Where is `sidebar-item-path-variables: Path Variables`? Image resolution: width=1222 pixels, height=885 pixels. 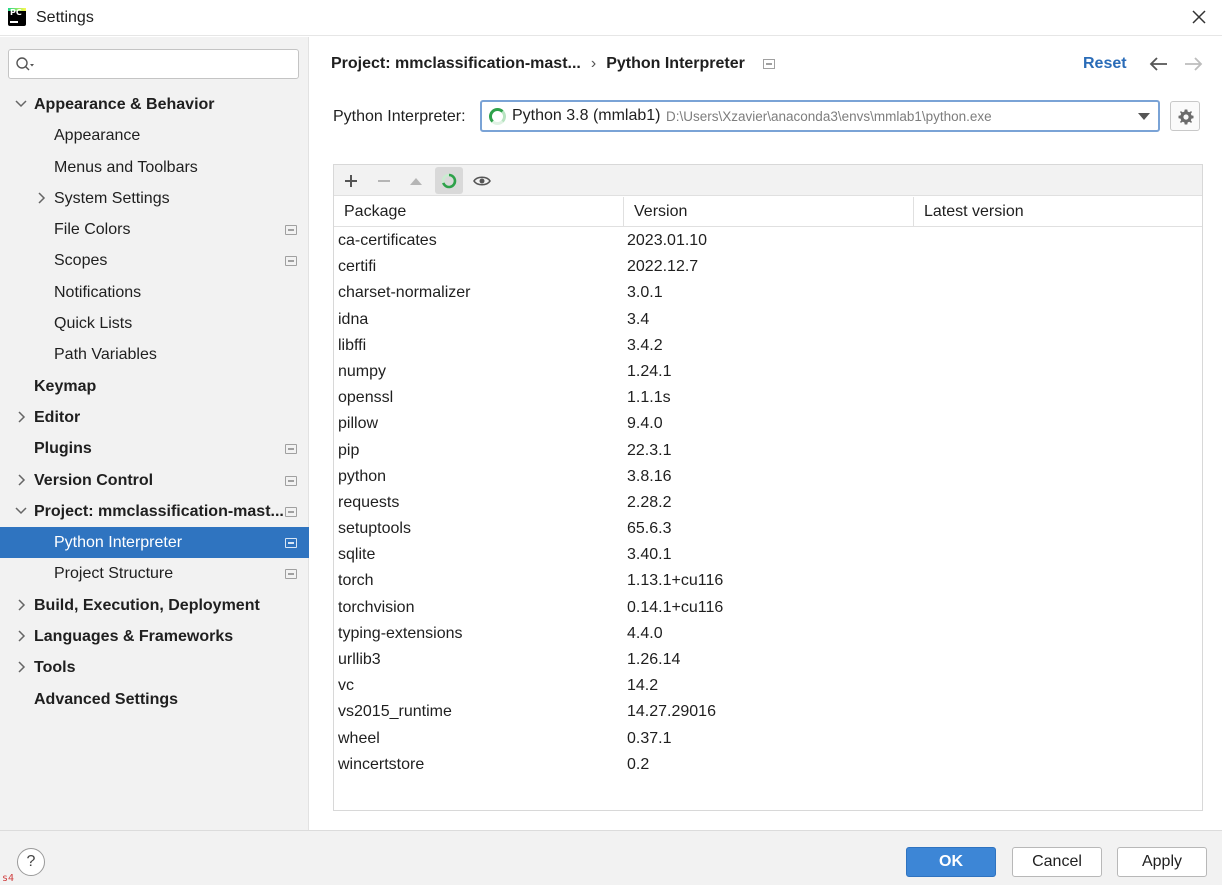 sidebar-item-path-variables: Path Variables is located at coordinates (154, 354).